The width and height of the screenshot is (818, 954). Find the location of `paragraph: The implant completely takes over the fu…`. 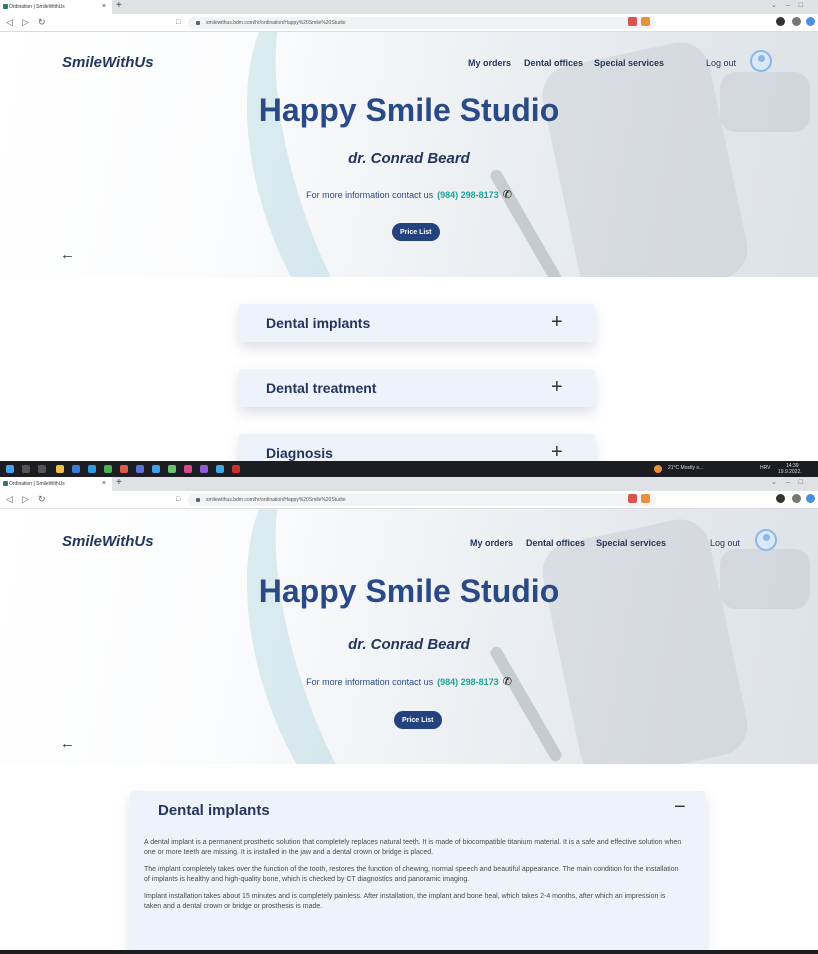

paragraph: The implant completely takes over the fu… is located at coordinates (411, 874).